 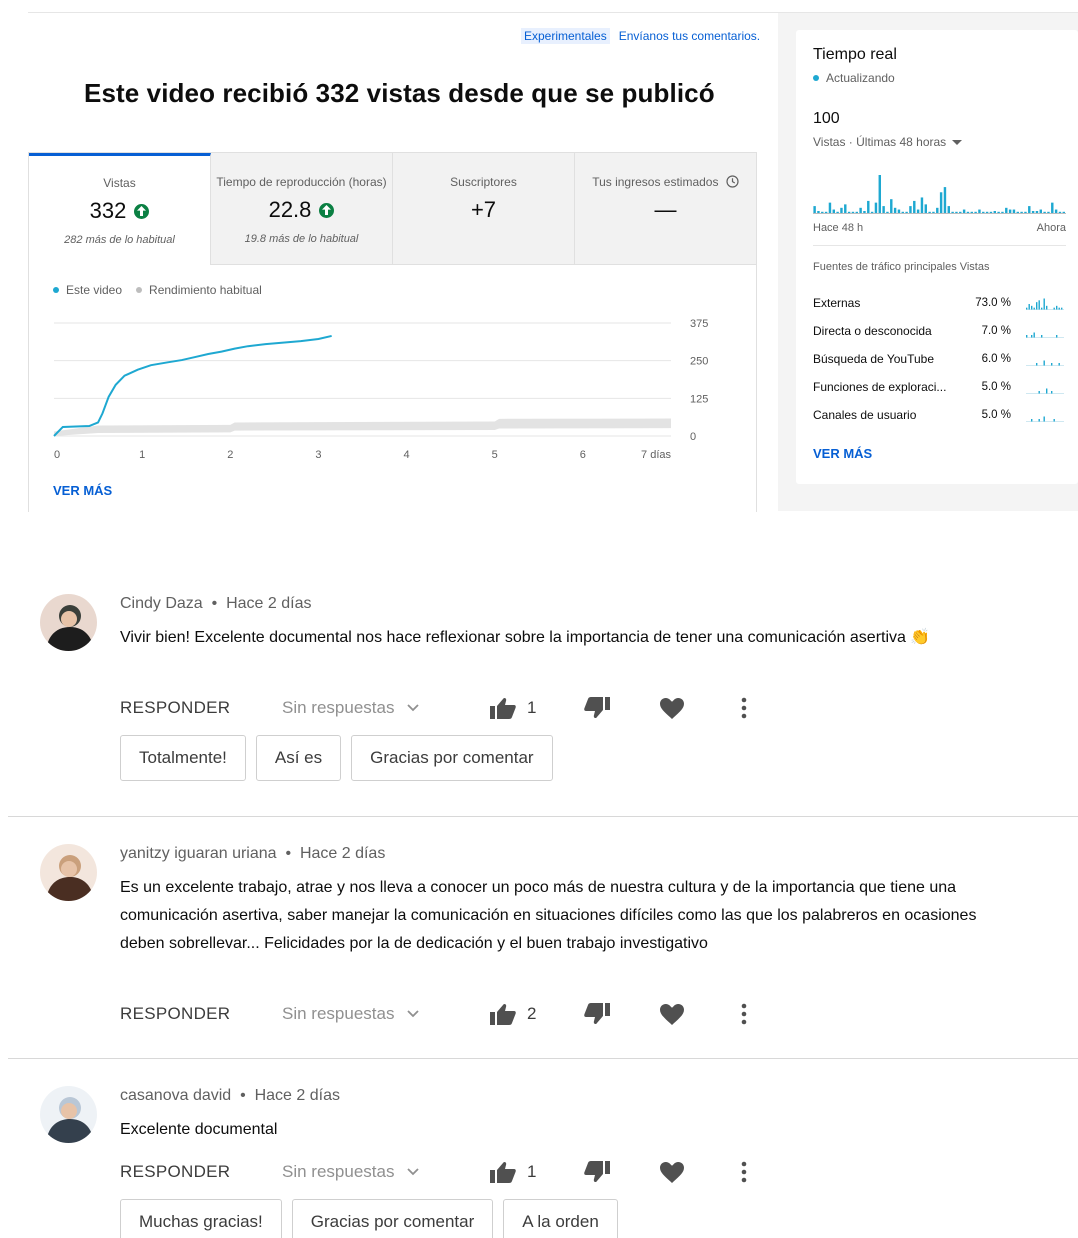 What do you see at coordinates (108, 210) in the screenshot?
I see `metric-value: 332` at bounding box center [108, 210].